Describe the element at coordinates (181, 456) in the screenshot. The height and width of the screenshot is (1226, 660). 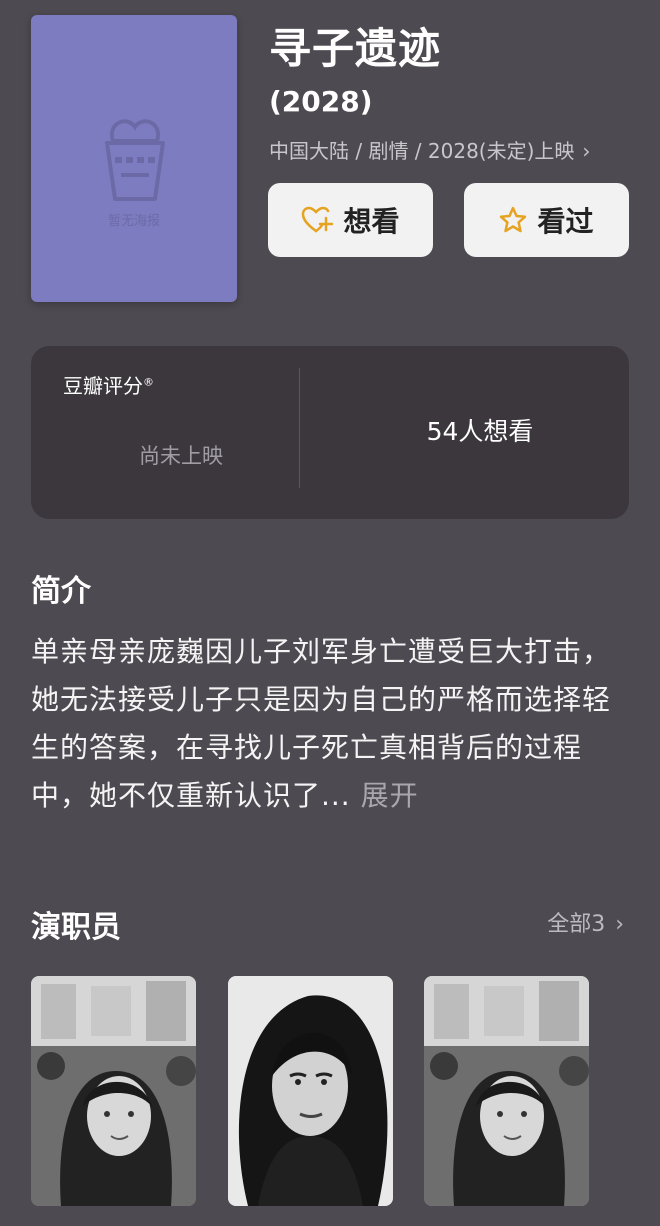
I see `rating-status: 尚未上映` at that location.